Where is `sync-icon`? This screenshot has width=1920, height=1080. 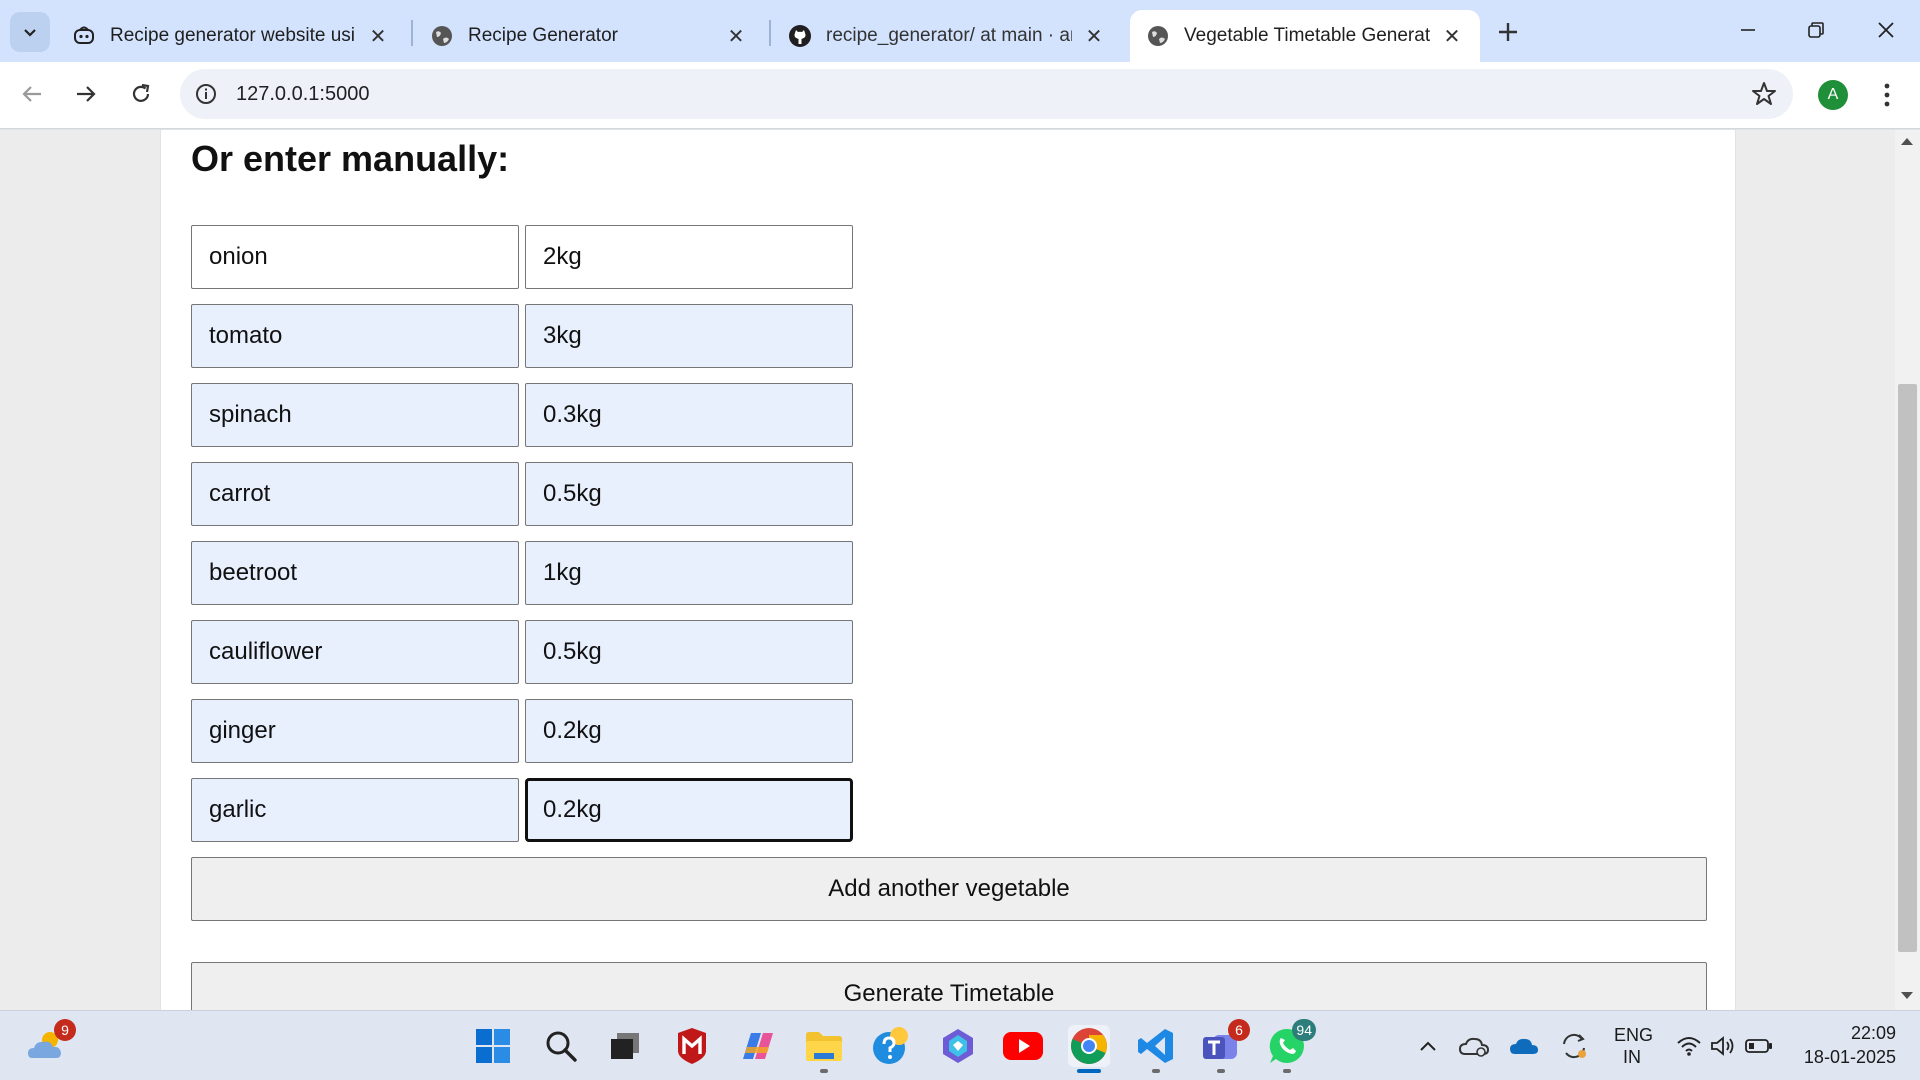 sync-icon is located at coordinates (1574, 1046).